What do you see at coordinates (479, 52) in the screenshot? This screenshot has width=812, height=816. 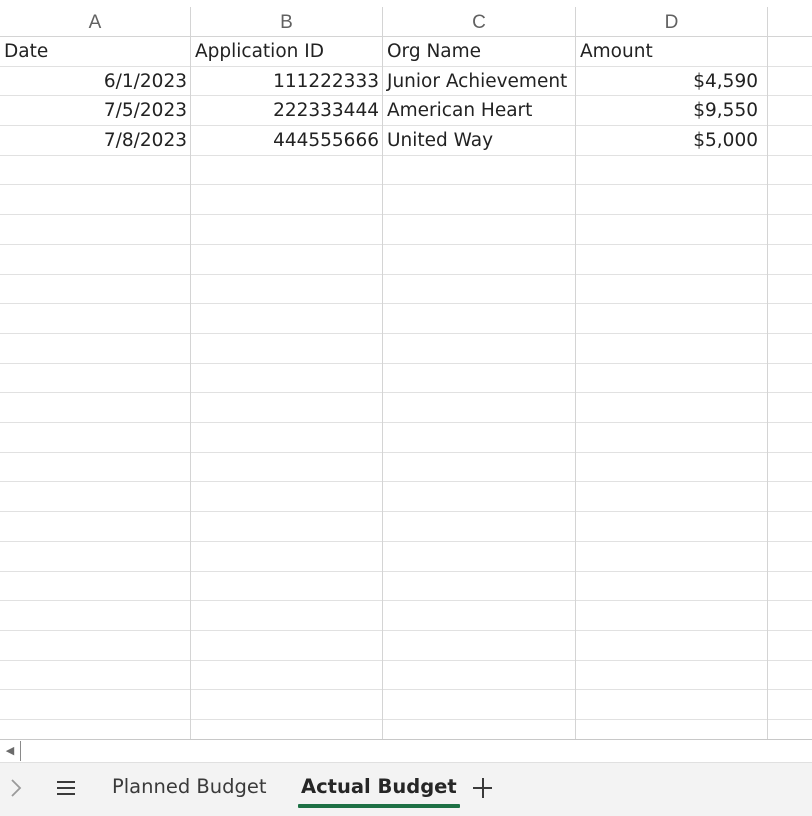 I see `cell-c1: Org Name` at bounding box center [479, 52].